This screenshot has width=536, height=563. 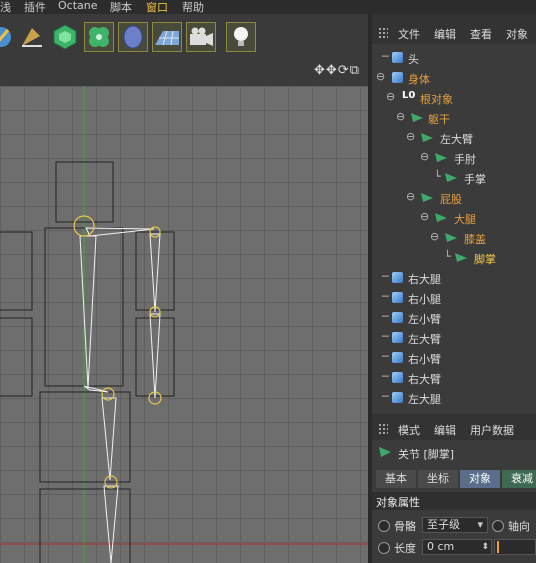 What do you see at coordinates (480, 524) in the screenshot?
I see `chevron-down-icon: ▾` at bounding box center [480, 524].